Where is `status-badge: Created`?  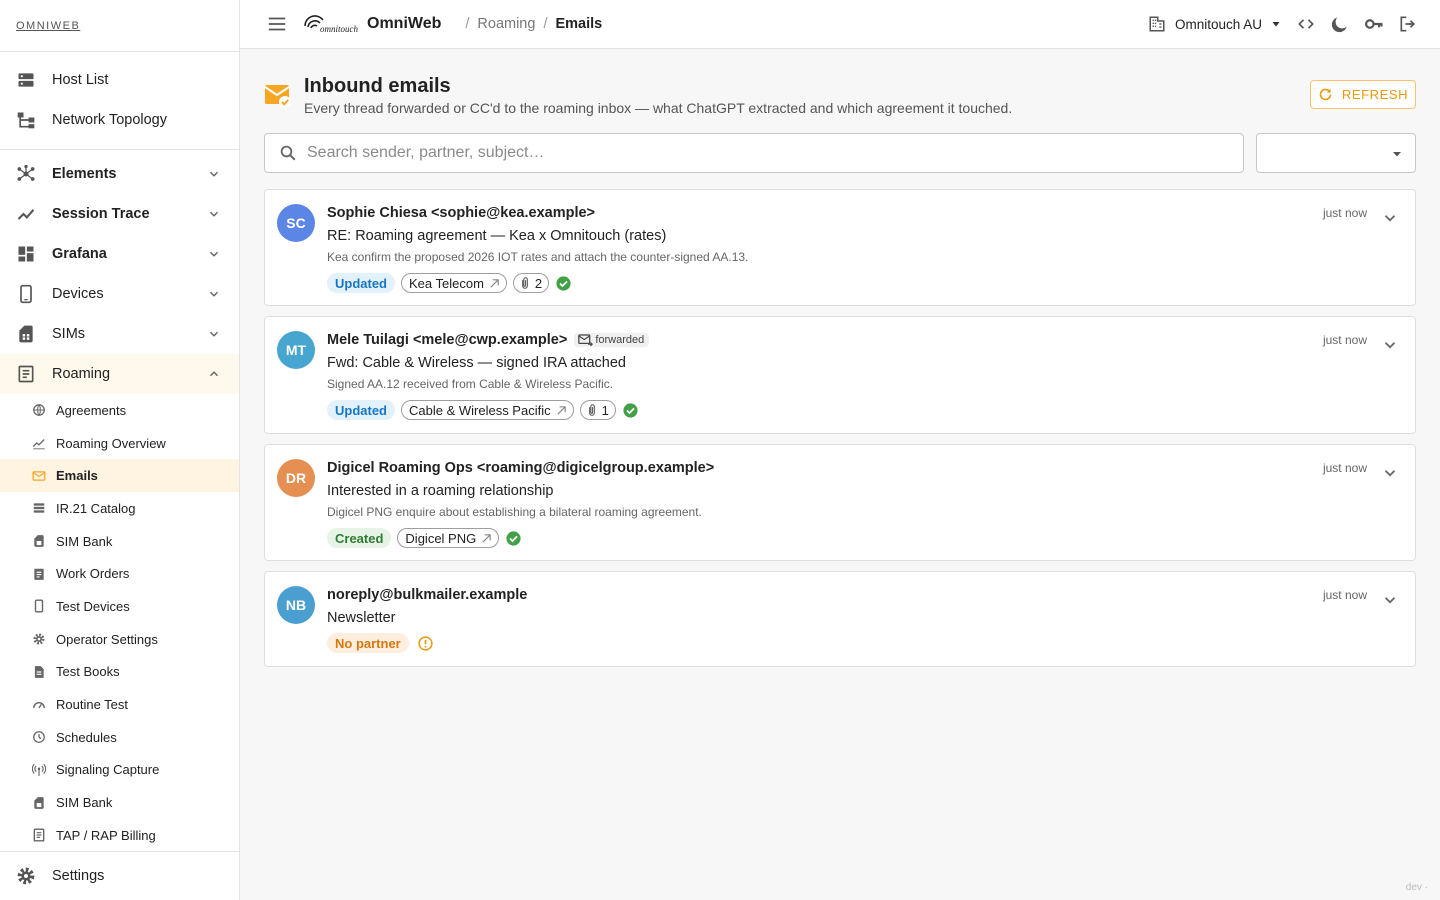 status-badge: Created is located at coordinates (359, 538).